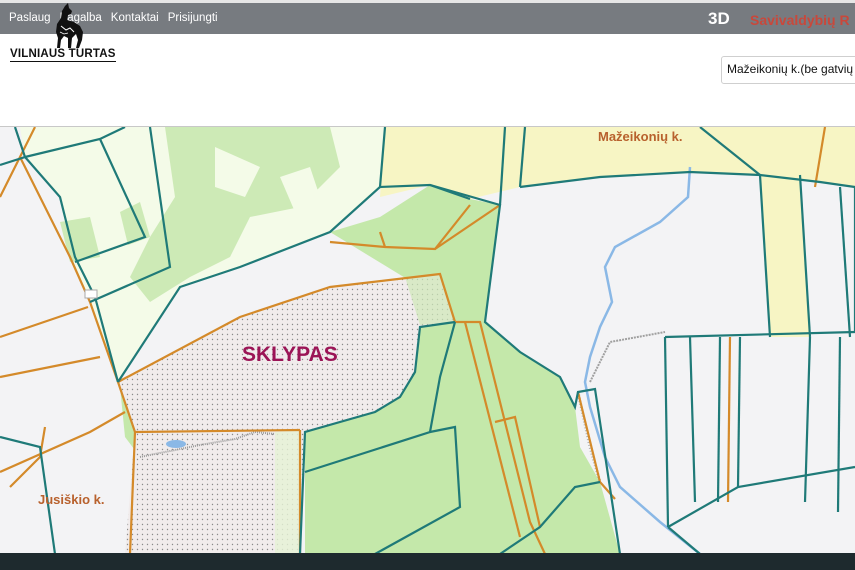 The width and height of the screenshot is (855, 570). What do you see at coordinates (193, 18) in the screenshot?
I see `menu-item-login: Prisijungti` at bounding box center [193, 18].